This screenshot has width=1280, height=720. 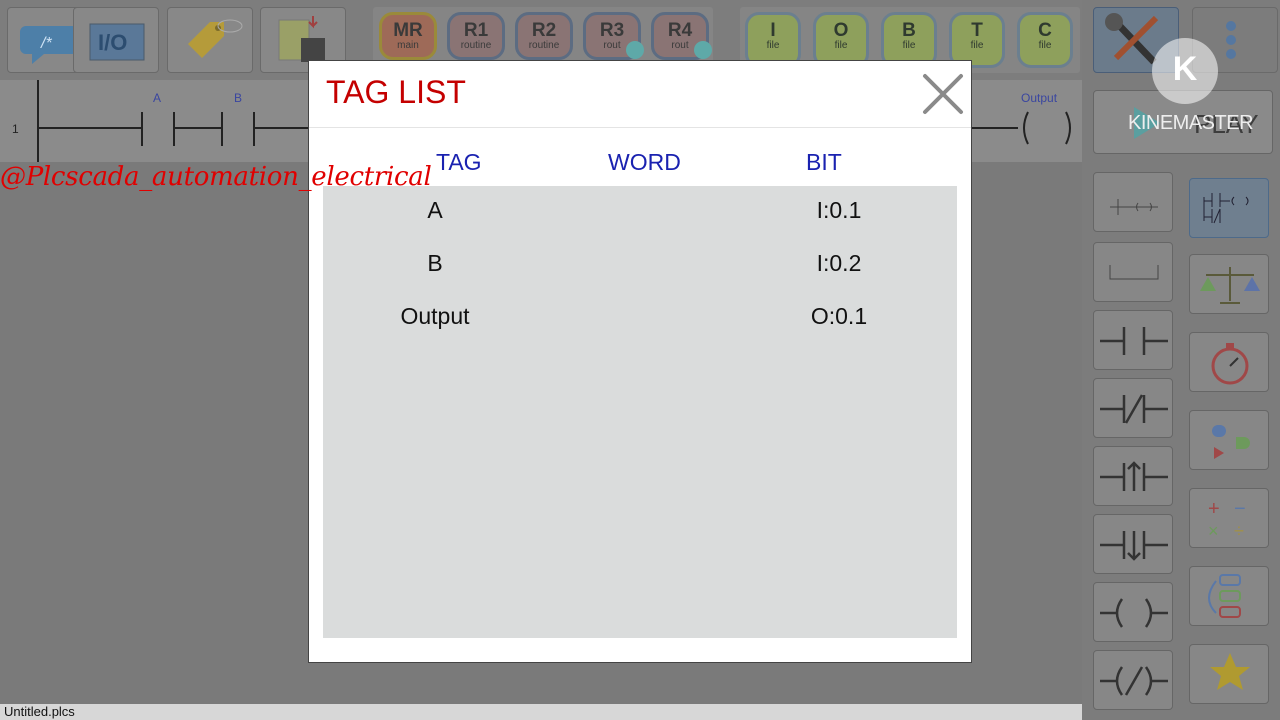 What do you see at coordinates (238, 98) in the screenshot?
I see `contact-b-label: B` at bounding box center [238, 98].